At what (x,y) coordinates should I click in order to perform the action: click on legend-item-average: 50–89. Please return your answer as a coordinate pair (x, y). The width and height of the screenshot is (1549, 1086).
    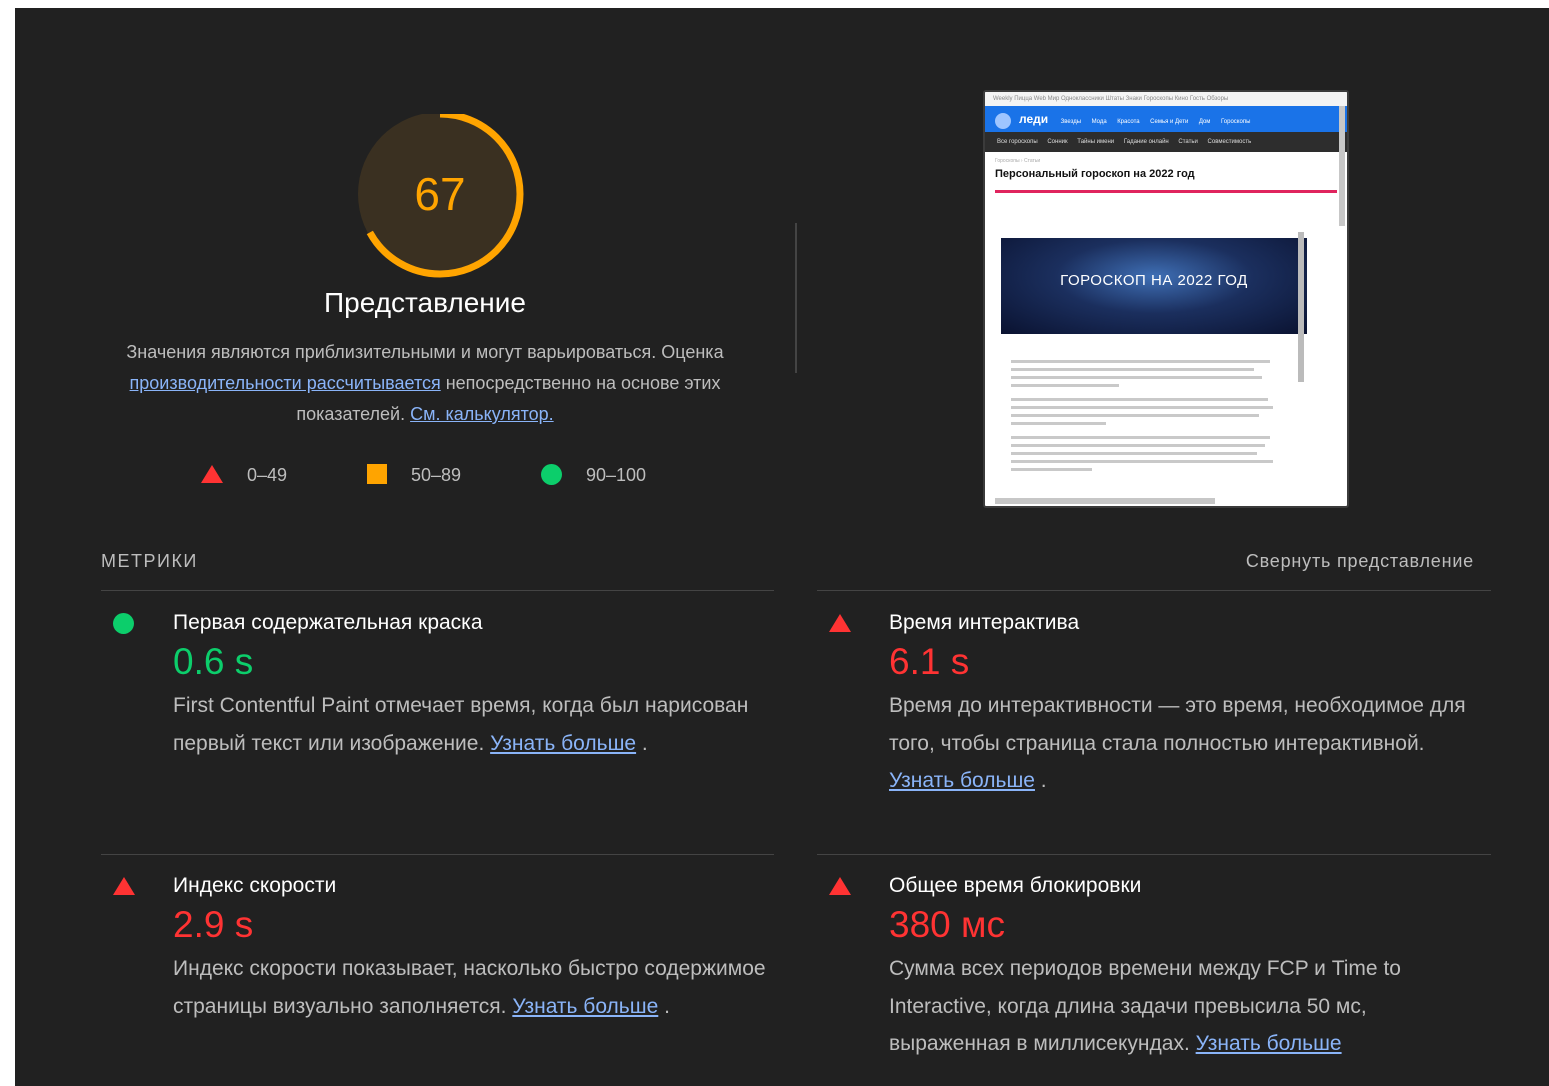
    Looking at the image, I should click on (414, 475).